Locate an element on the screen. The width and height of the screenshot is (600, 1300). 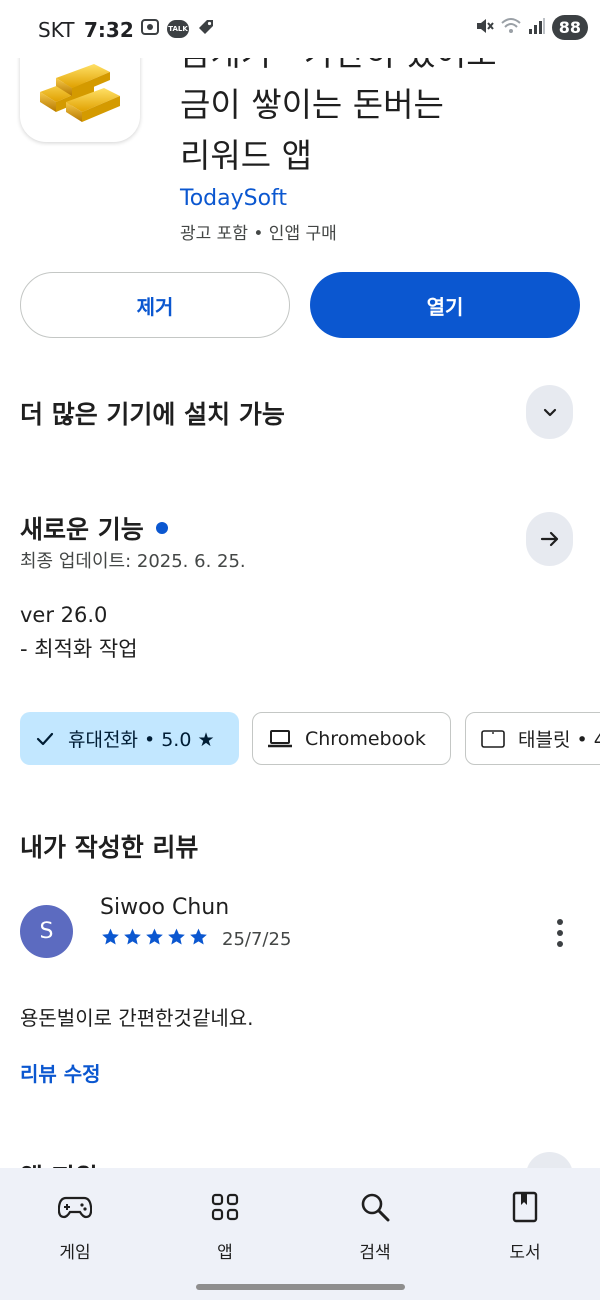
edit-review-link: 리뷰 수정 is located at coordinates (60, 1072).